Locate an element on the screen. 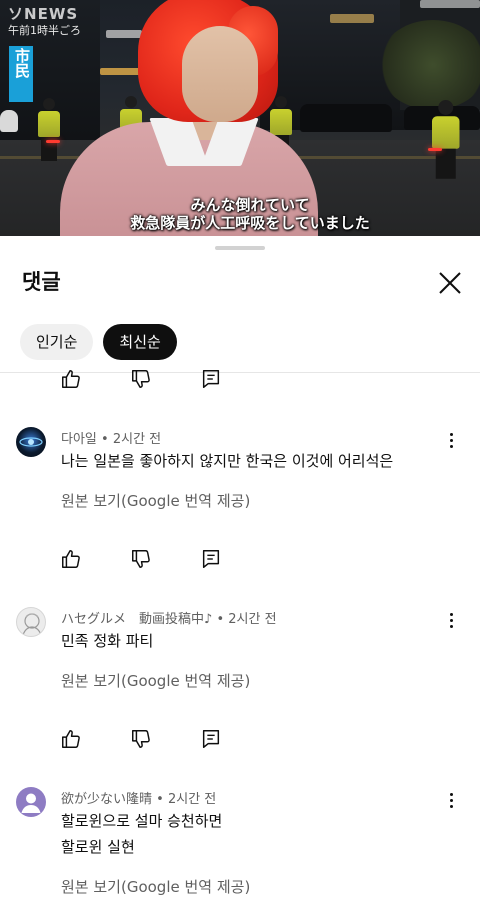 This screenshot has width=480, height=909. comment-meta: 欲が少ない隆晴 • 2시간 전 is located at coordinates (138, 797).